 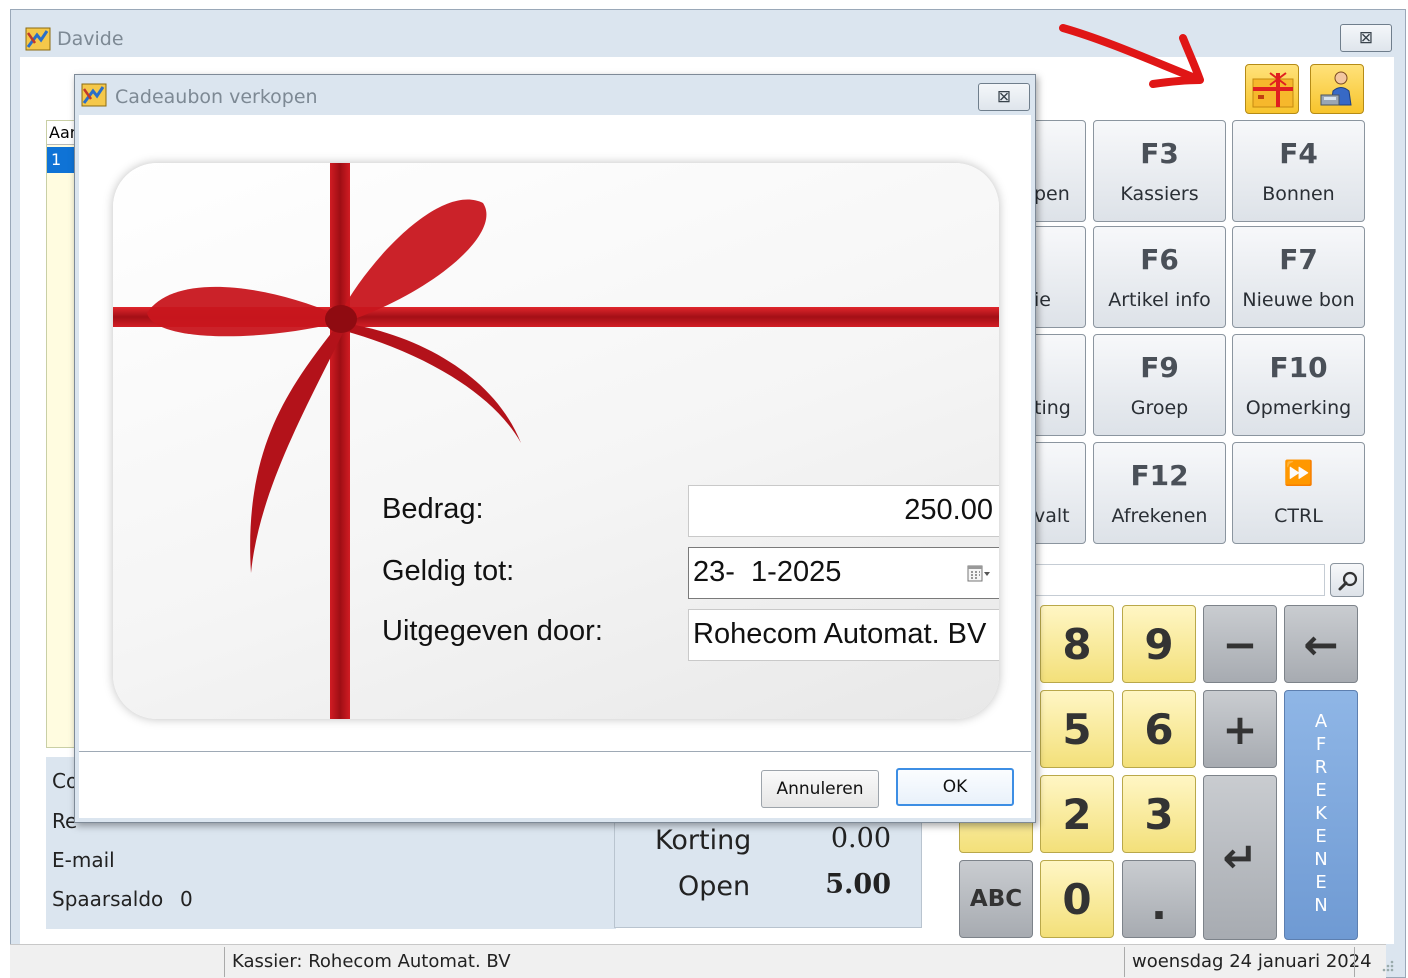 I want to click on function-key-label: Bonnen, so click(x=1298, y=194).